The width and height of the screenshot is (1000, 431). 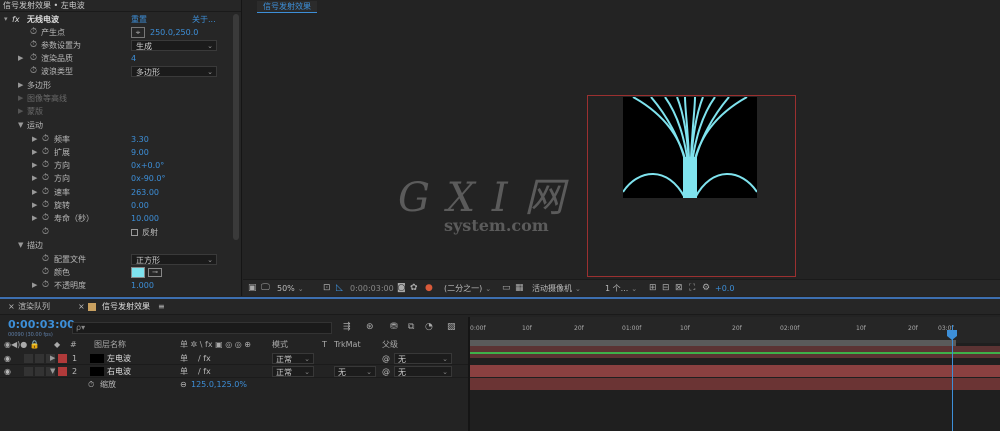 What do you see at coordinates (287, 7) in the screenshot?
I see `viewer-tab: 信号发射效果` at bounding box center [287, 7].